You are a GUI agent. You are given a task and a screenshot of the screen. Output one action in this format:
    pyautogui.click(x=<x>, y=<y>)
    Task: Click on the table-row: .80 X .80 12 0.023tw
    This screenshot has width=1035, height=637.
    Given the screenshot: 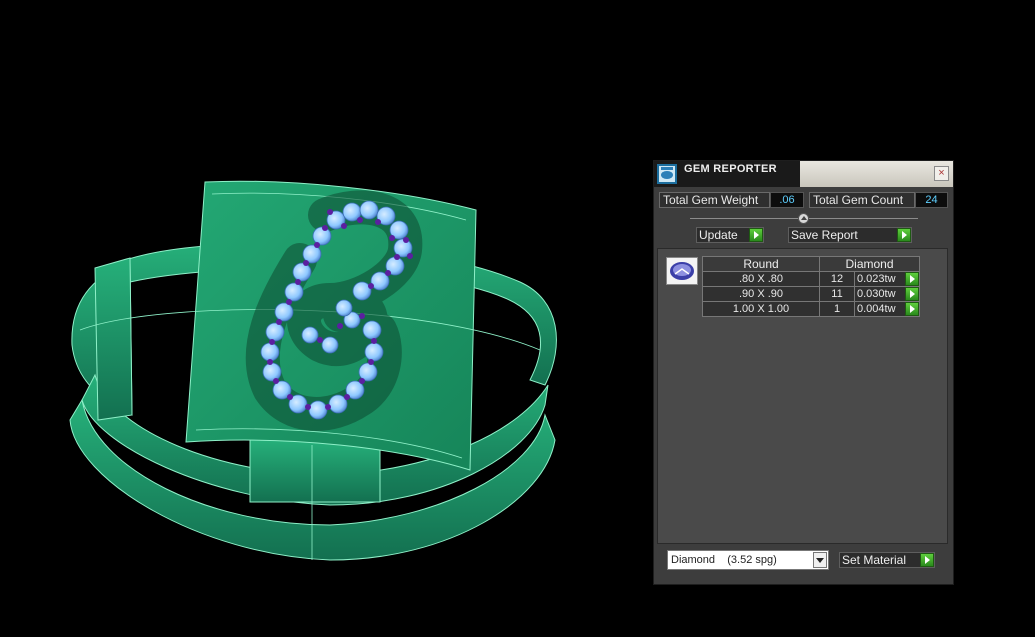 What is the action you would take?
    pyautogui.click(x=811, y=279)
    